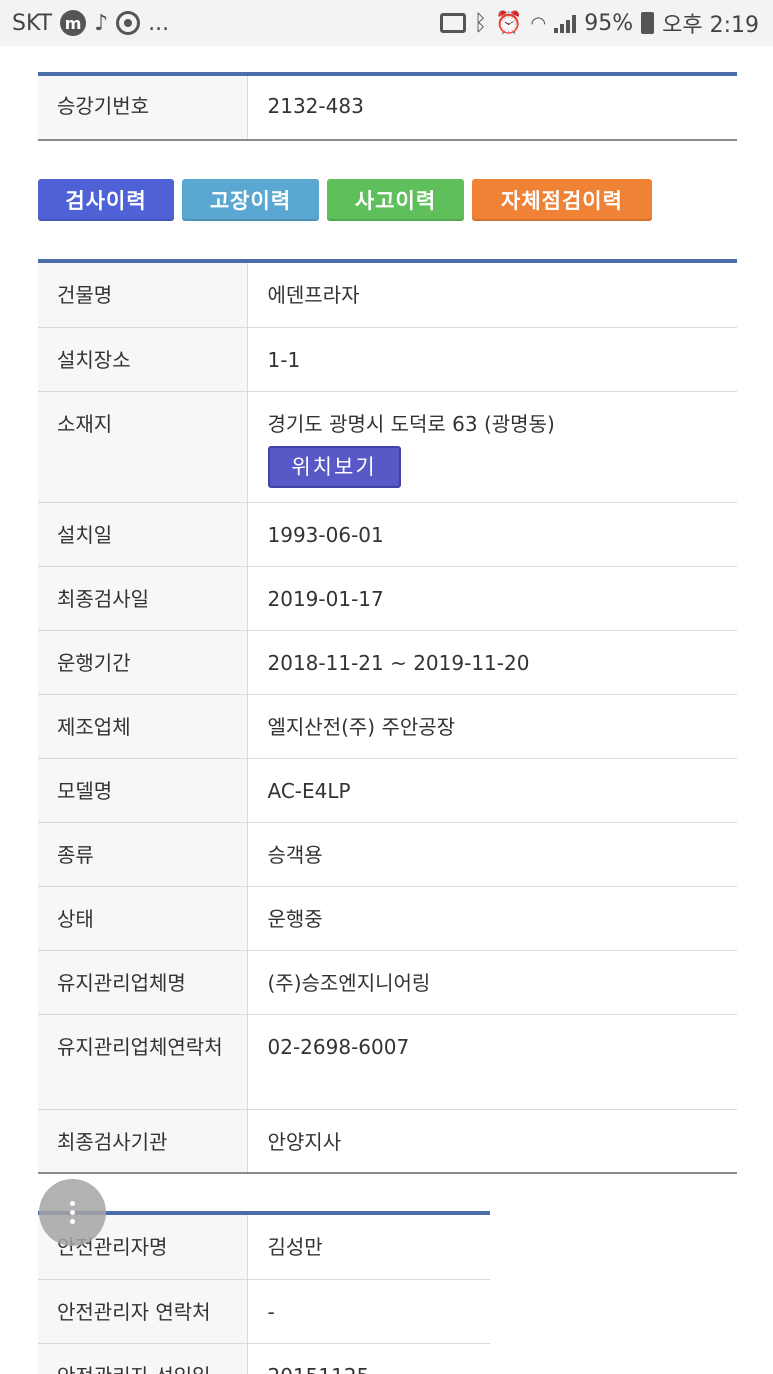 The width and height of the screenshot is (773, 1374). What do you see at coordinates (143, 447) in the screenshot?
I see `address-label: 소재지` at bounding box center [143, 447].